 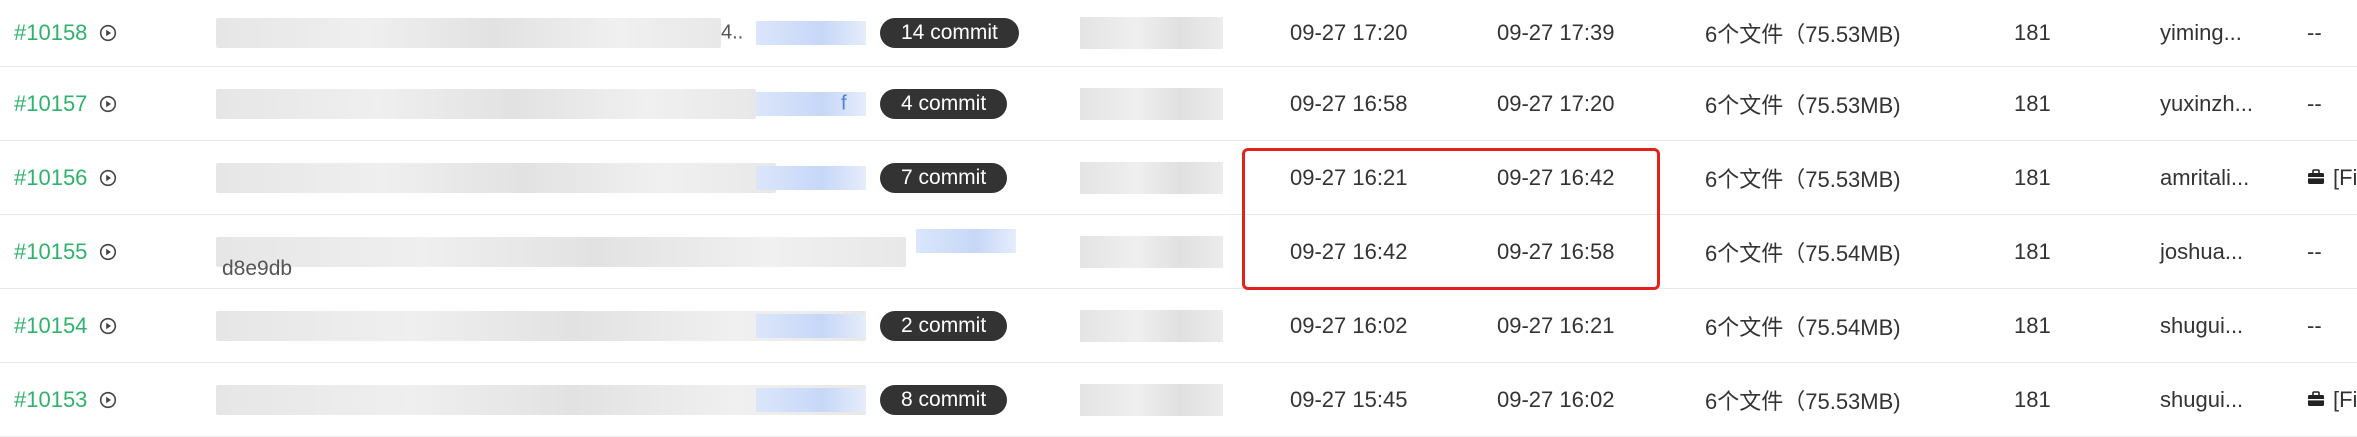 I want to click on start-time: 09-27 16:42, so click(x=1349, y=251).